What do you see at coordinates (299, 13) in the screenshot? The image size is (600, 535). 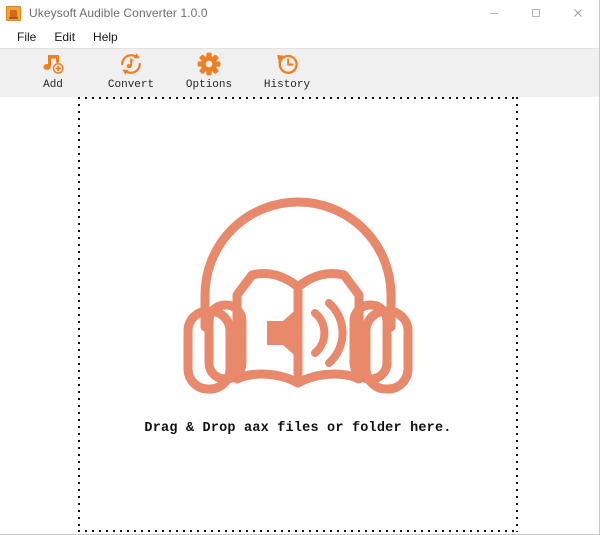 I see `title-bar: Ukeysoft Audible Converter 1.0.0` at bounding box center [299, 13].